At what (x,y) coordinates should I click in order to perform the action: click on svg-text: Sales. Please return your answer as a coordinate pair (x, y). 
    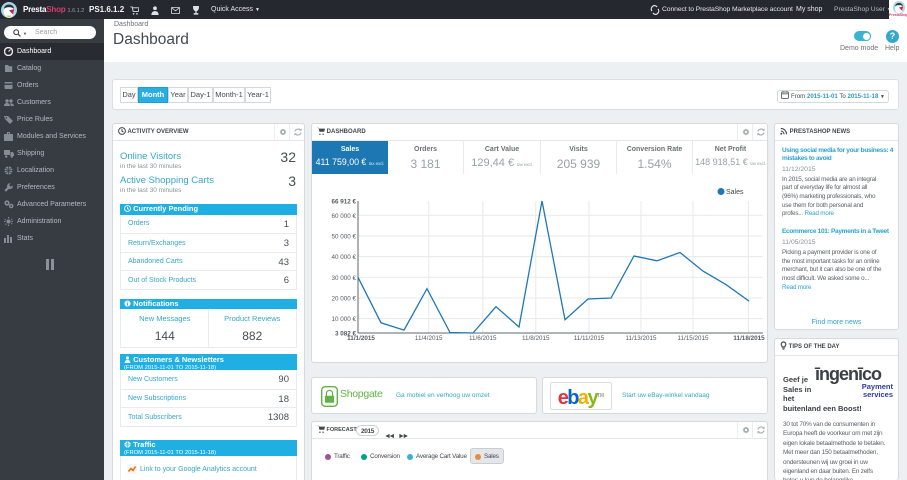
    Looking at the image, I should click on (735, 192).